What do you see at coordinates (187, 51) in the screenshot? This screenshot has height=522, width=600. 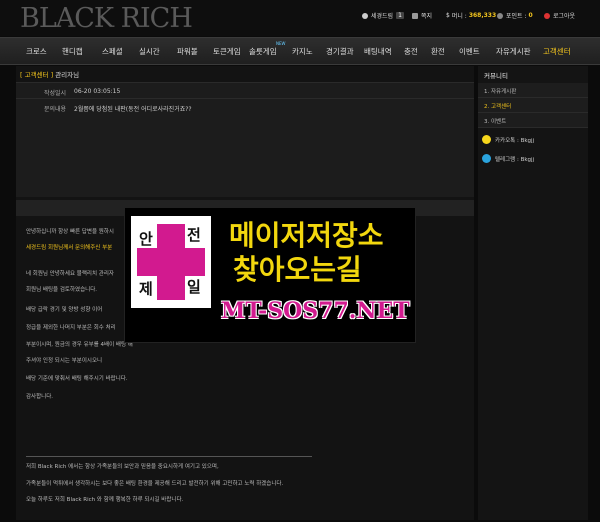 I see `nav-powerball: 파워볼` at bounding box center [187, 51].